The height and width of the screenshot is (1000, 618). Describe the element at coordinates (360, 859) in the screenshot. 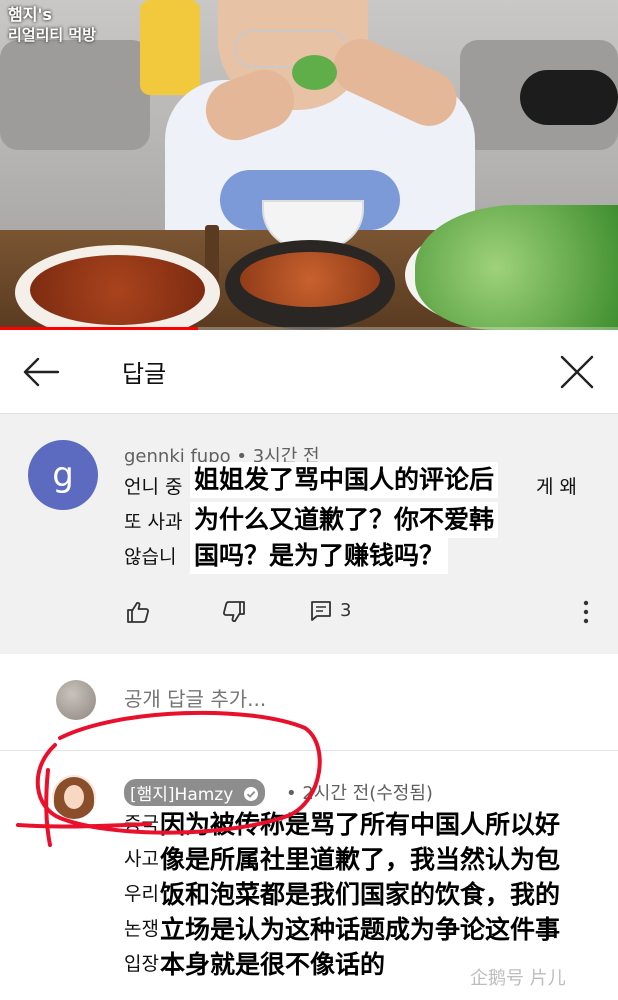

I see `translation-overlay-line: 像是所属社里道歉了，我当然认为包` at that location.